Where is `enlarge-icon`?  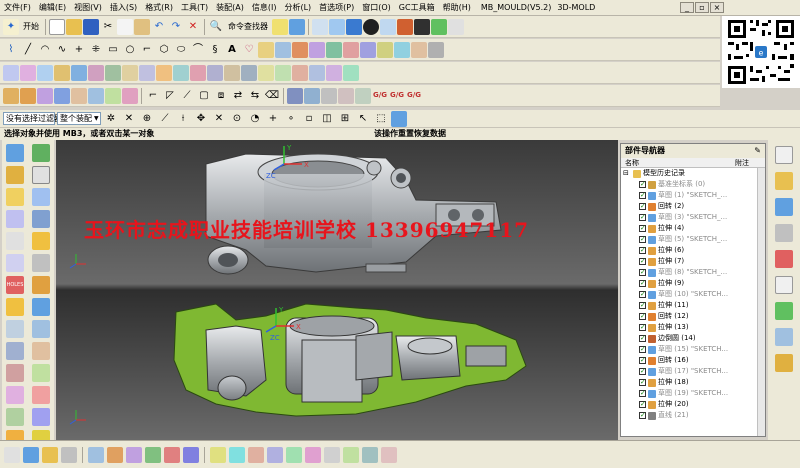 enlarge-icon is located at coordinates (334, 72).